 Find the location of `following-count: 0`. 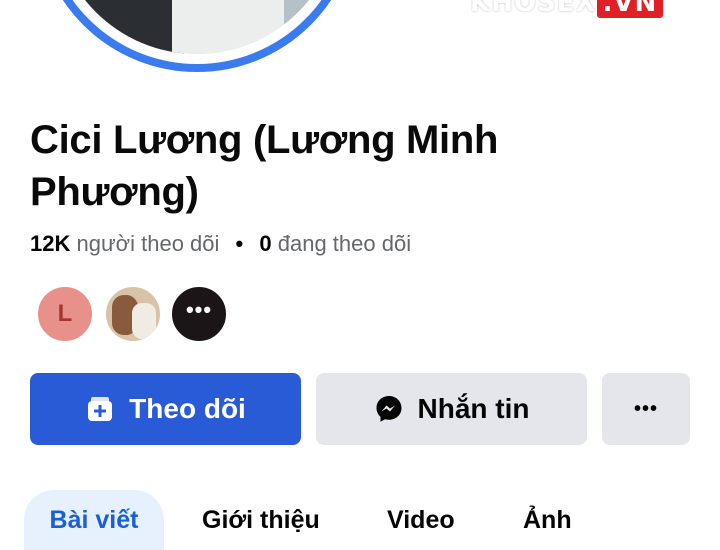

following-count: 0 is located at coordinates (265, 243).